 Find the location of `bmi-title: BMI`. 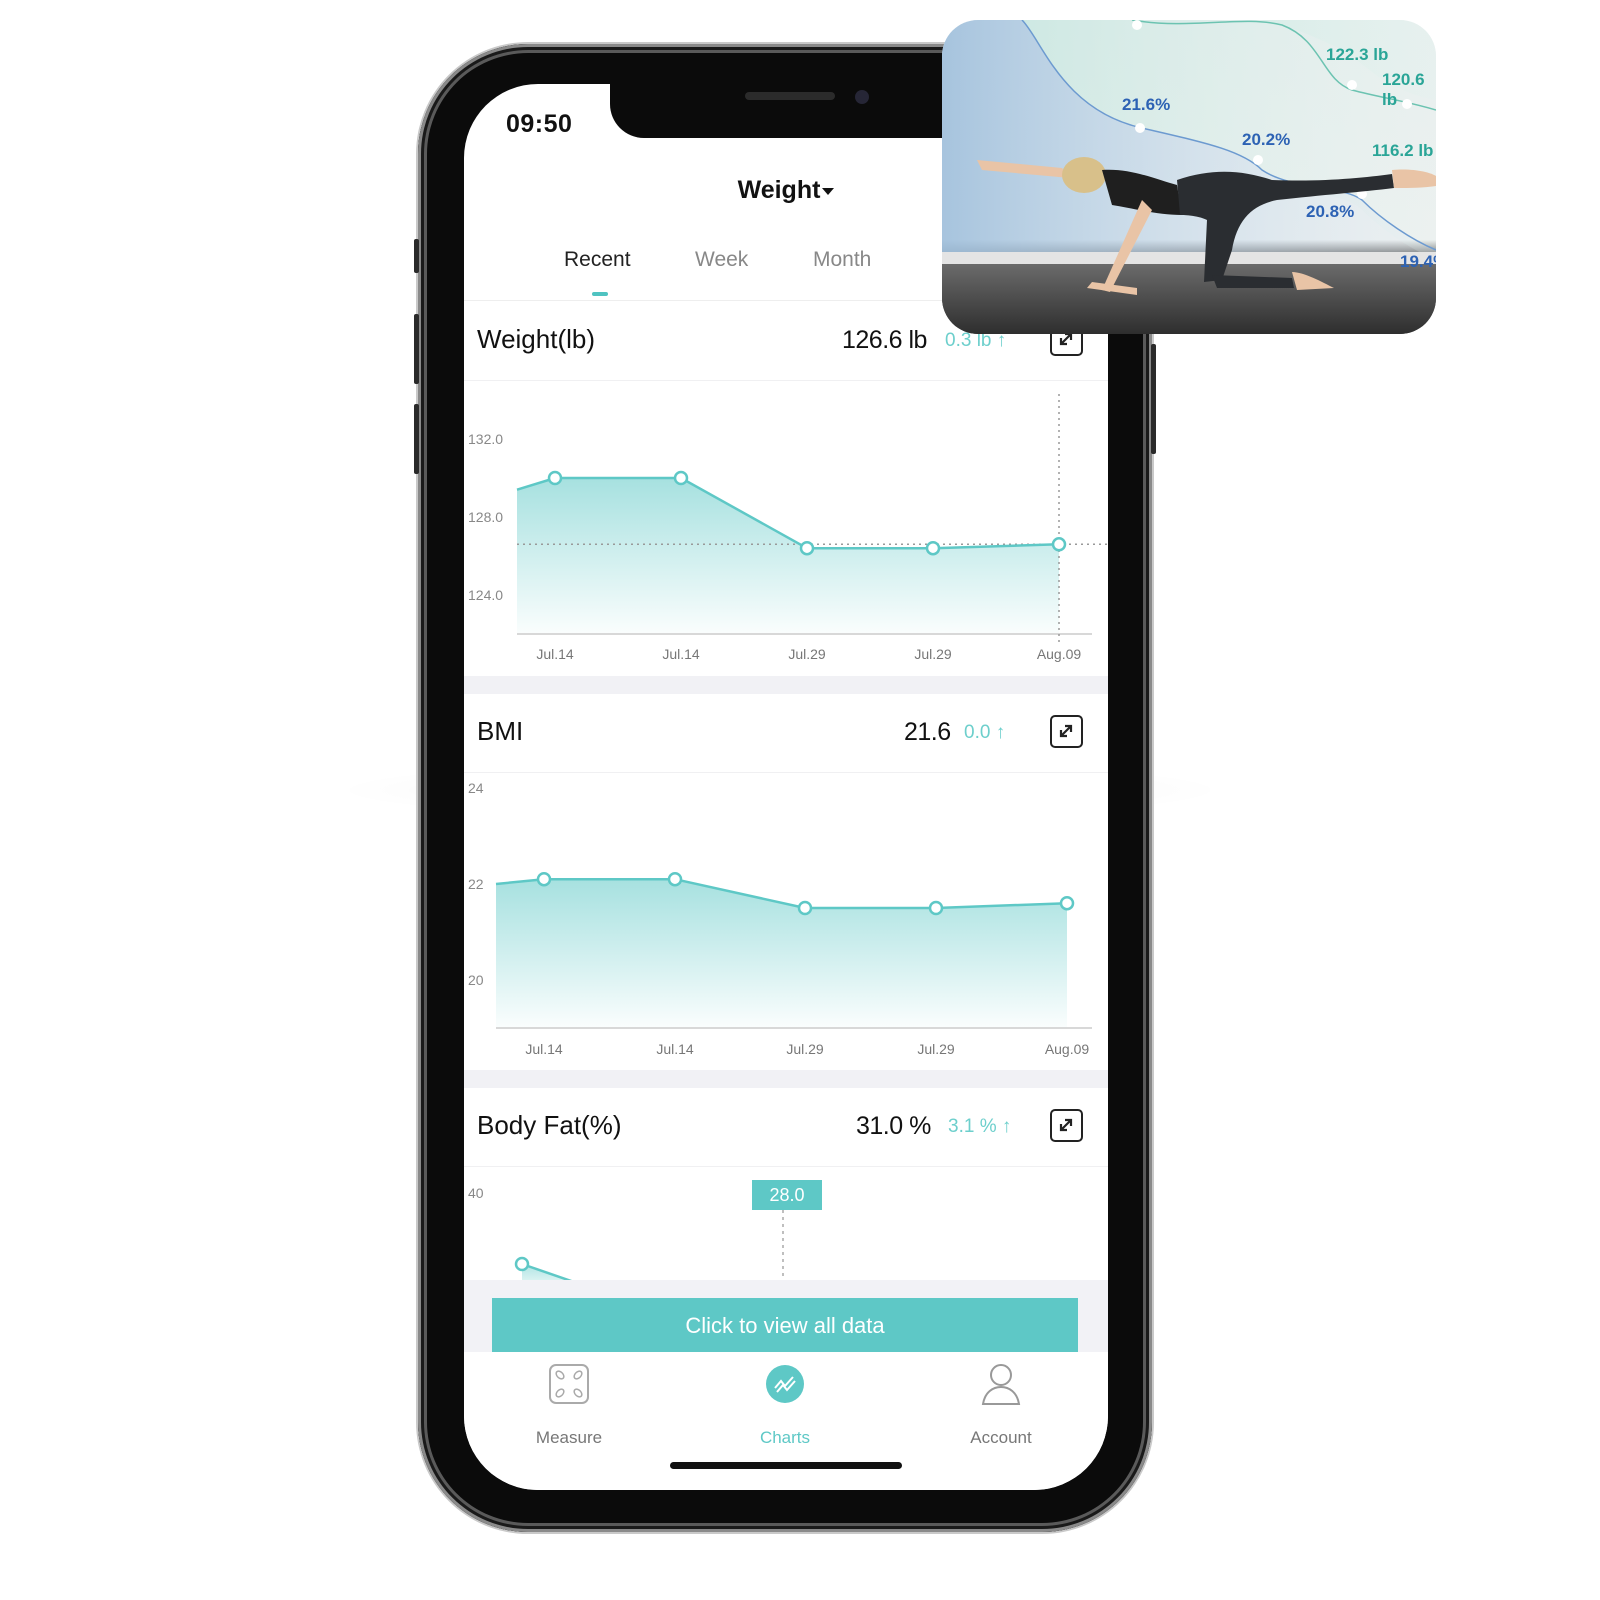

bmi-title: BMI is located at coordinates (500, 731).